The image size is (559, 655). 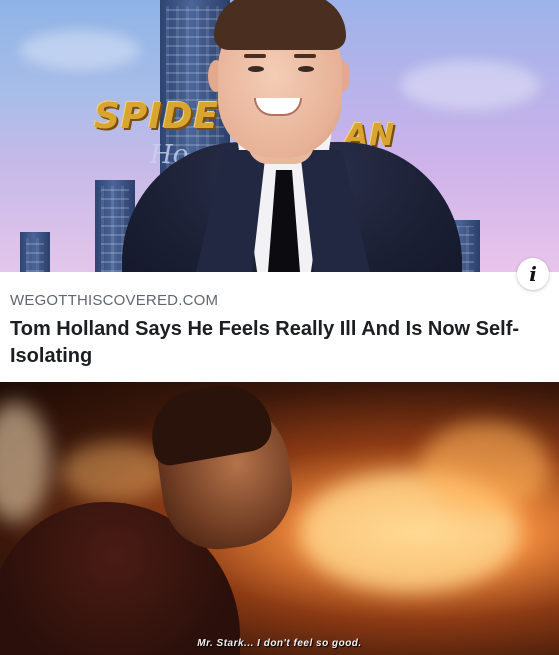 I want to click on article-source: WEGOTTHISCOVERED.COM, so click(x=114, y=300).